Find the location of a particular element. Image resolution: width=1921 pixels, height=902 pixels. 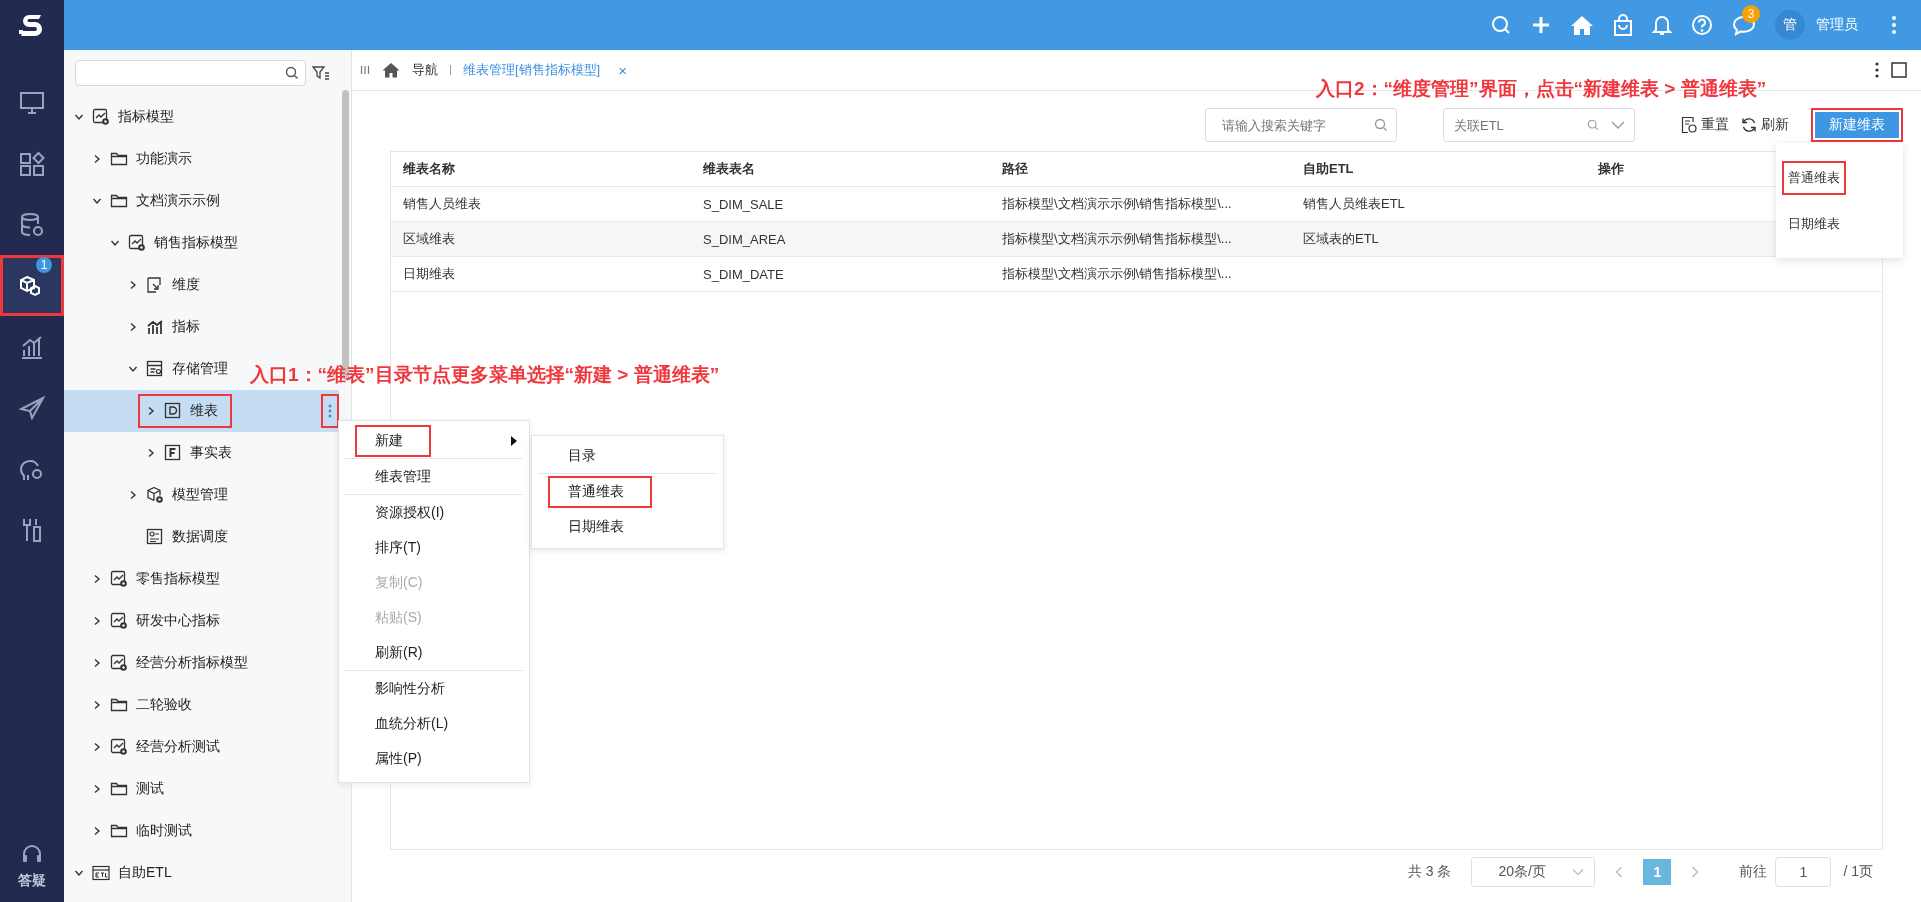

help-icon is located at coordinates (1702, 25).